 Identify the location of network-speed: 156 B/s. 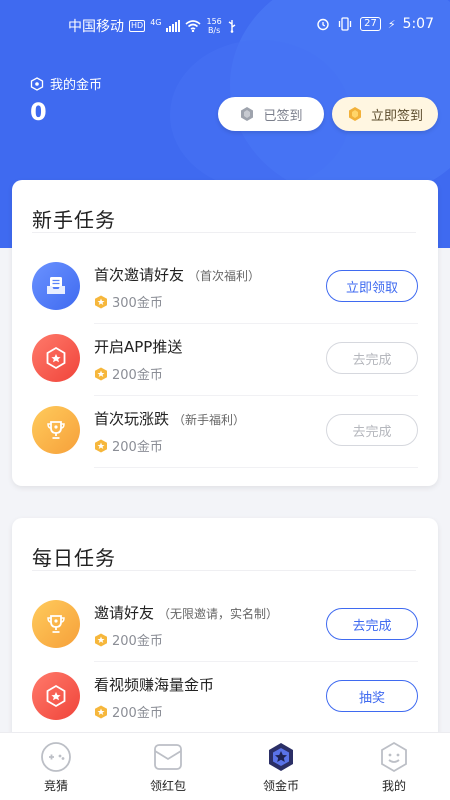
(213, 26).